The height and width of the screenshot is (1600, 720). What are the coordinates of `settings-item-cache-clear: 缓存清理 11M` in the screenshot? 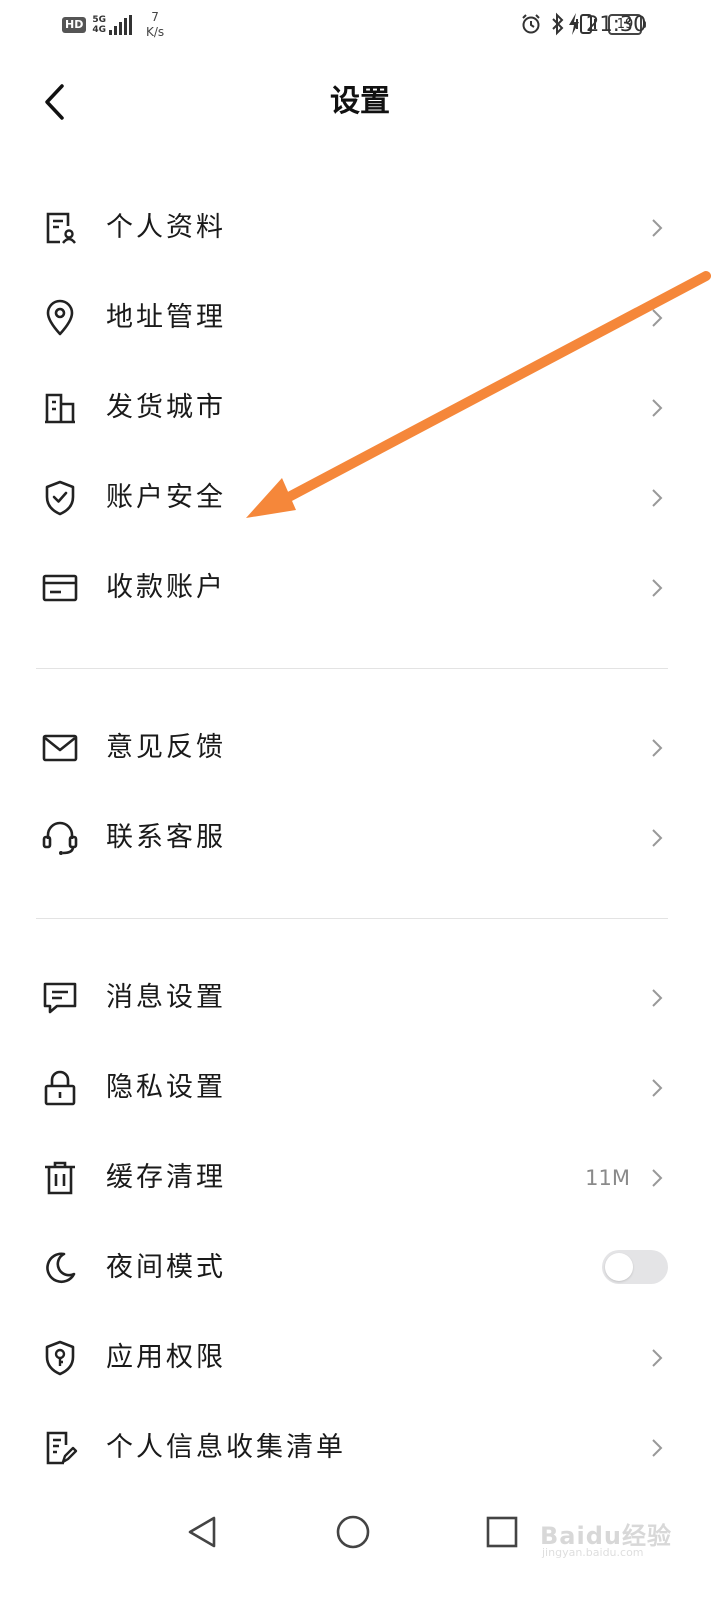 It's located at (360, 1178).